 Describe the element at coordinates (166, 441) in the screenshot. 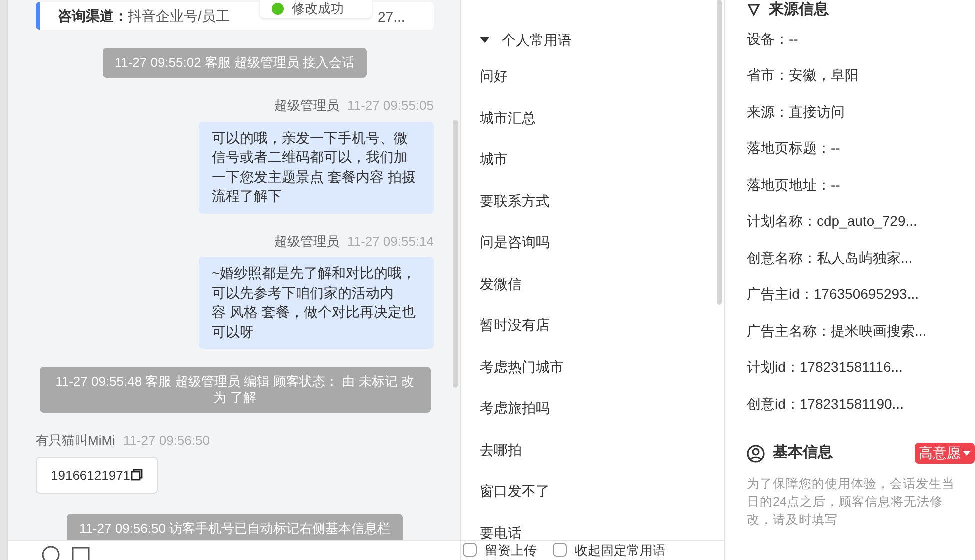

I see `message-time: 11-27 09:56:50` at that location.